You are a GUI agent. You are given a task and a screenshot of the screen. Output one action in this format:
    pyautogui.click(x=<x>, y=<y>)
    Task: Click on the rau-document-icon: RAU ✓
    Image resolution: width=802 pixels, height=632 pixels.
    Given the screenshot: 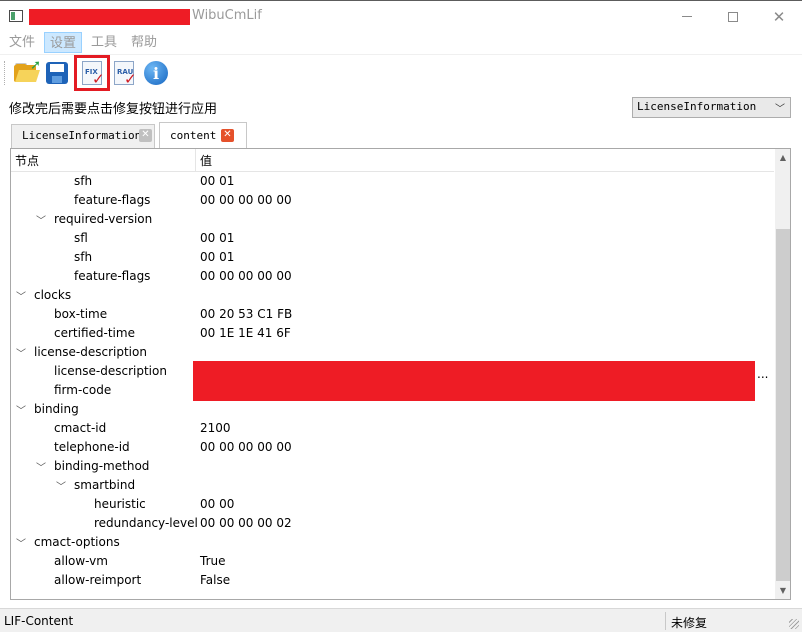 What is the action you would take?
    pyautogui.click(x=125, y=74)
    